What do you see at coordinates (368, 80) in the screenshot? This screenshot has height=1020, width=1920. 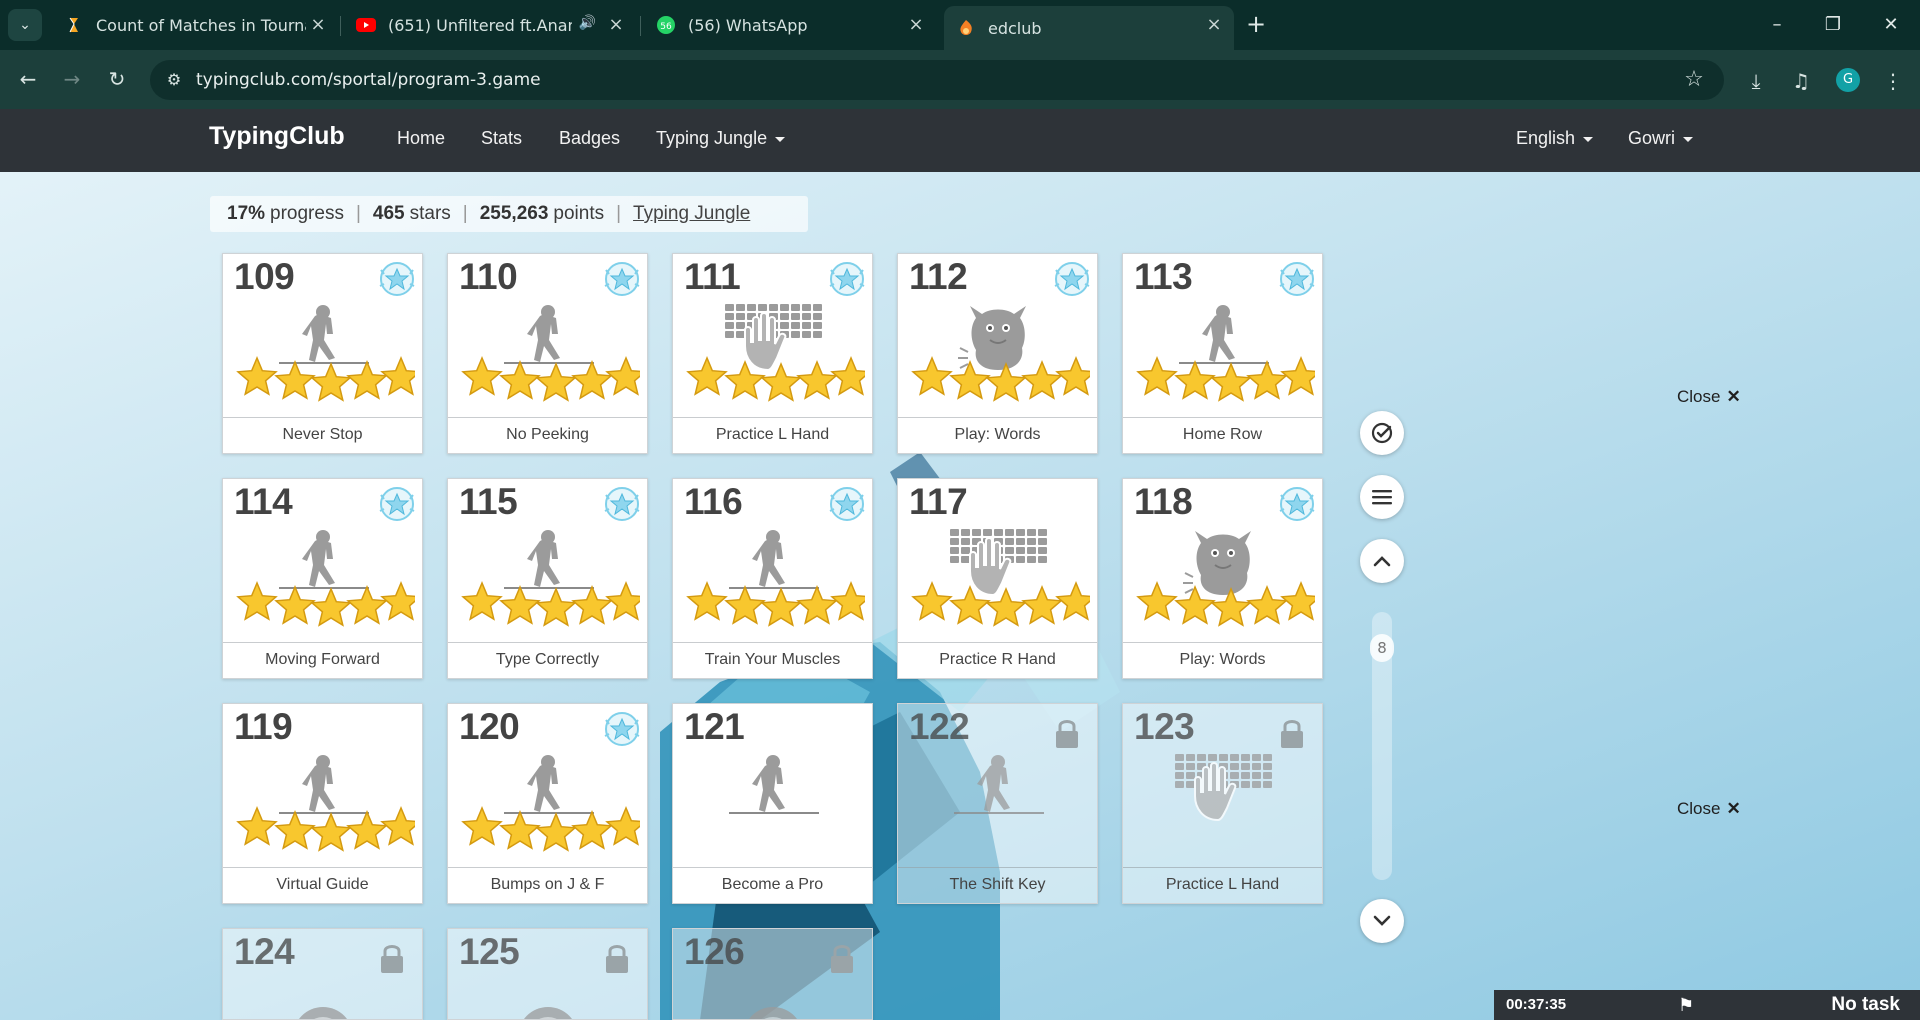 I see `url-text: typingclub.com/sportal/program-3.game` at bounding box center [368, 80].